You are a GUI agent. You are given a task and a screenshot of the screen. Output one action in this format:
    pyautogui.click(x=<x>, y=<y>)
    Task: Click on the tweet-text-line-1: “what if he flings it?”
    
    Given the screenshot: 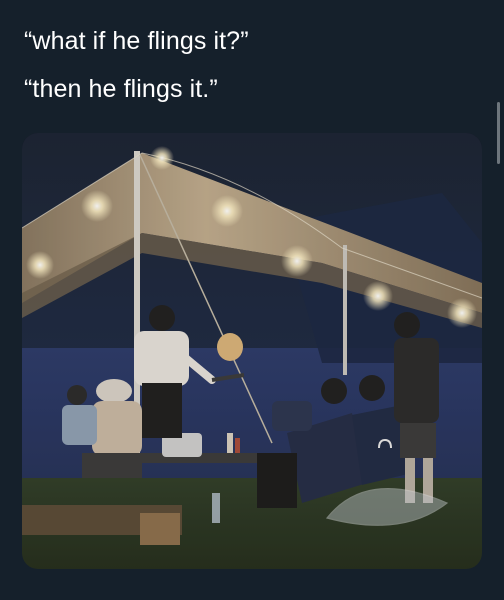 What is the action you would take?
    pyautogui.click(x=136, y=41)
    